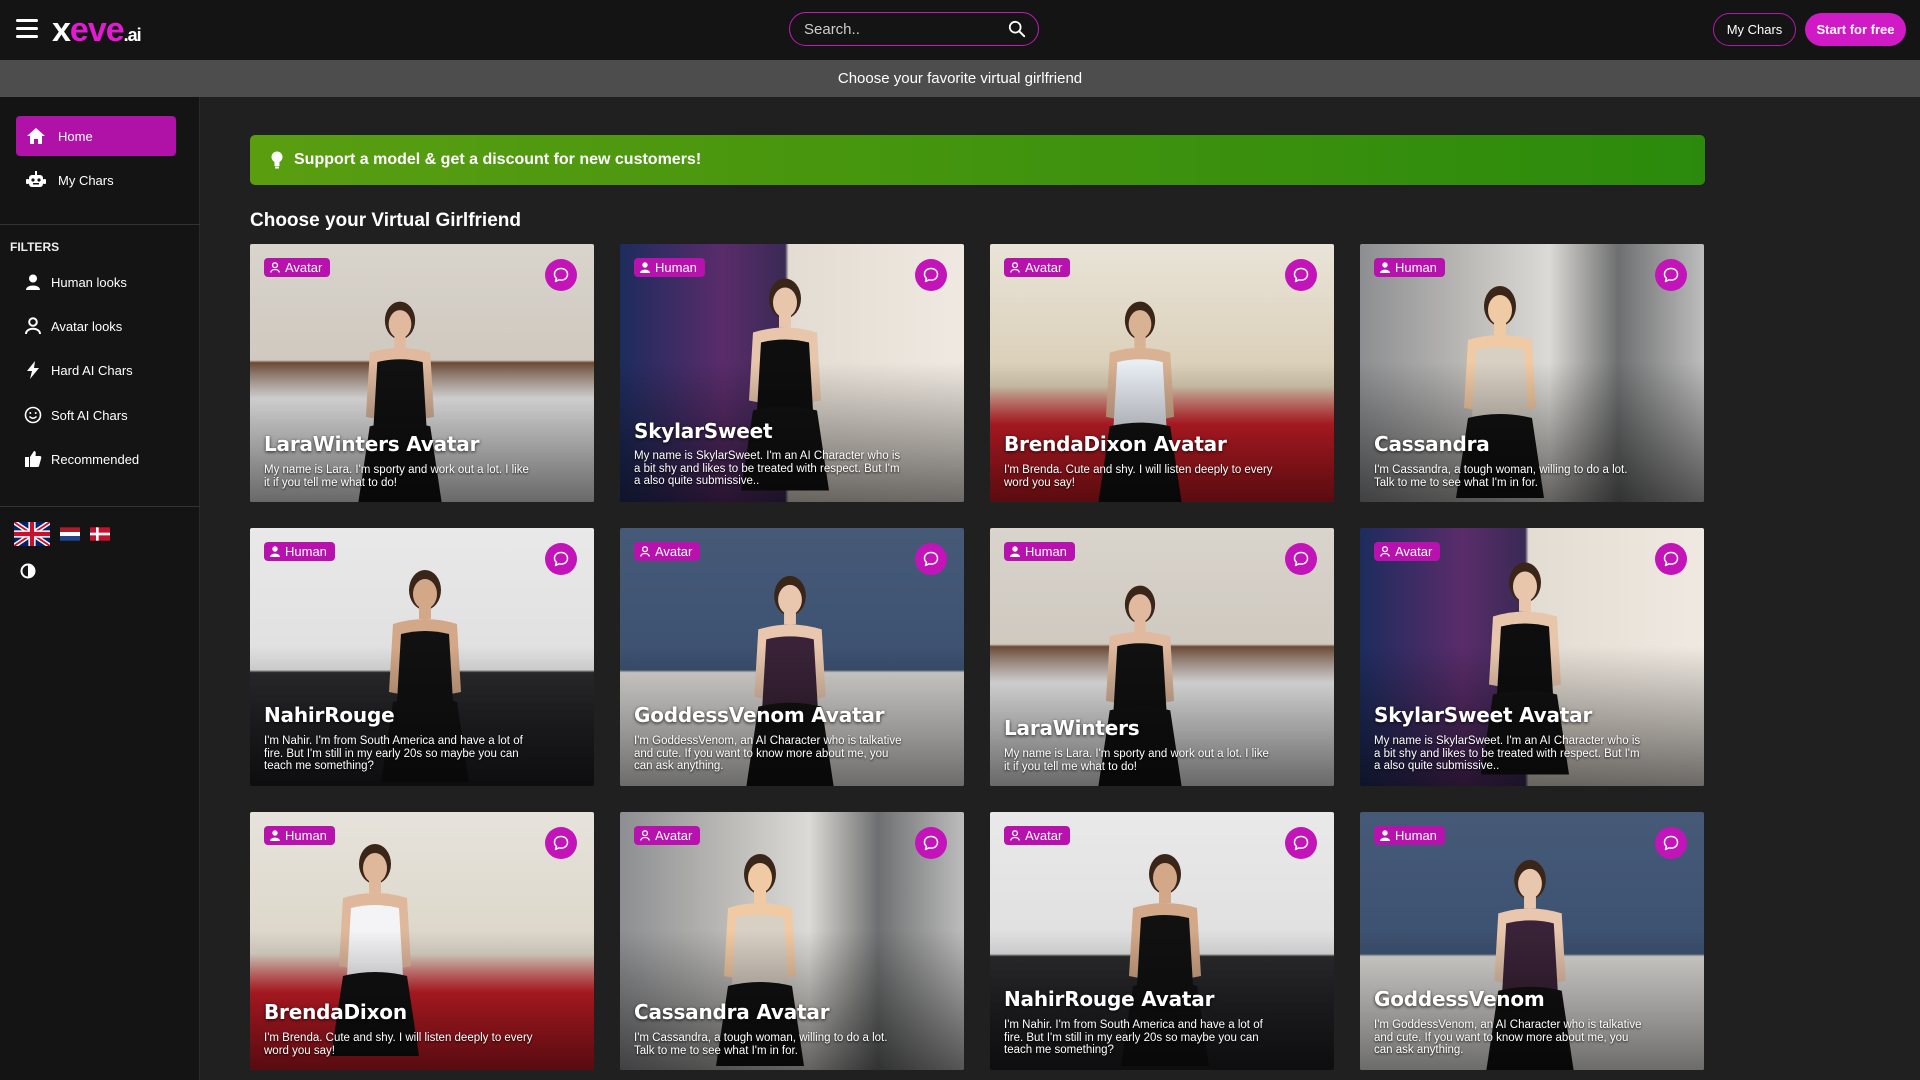 The height and width of the screenshot is (1080, 1920). What do you see at coordinates (277, 160) in the screenshot?
I see `lightbulb-icon` at bounding box center [277, 160].